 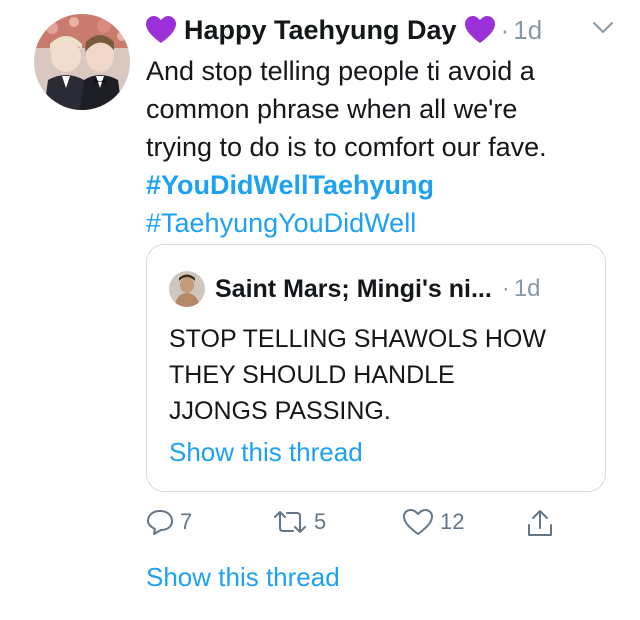 I want to click on reply-count: 7, so click(x=186, y=521).